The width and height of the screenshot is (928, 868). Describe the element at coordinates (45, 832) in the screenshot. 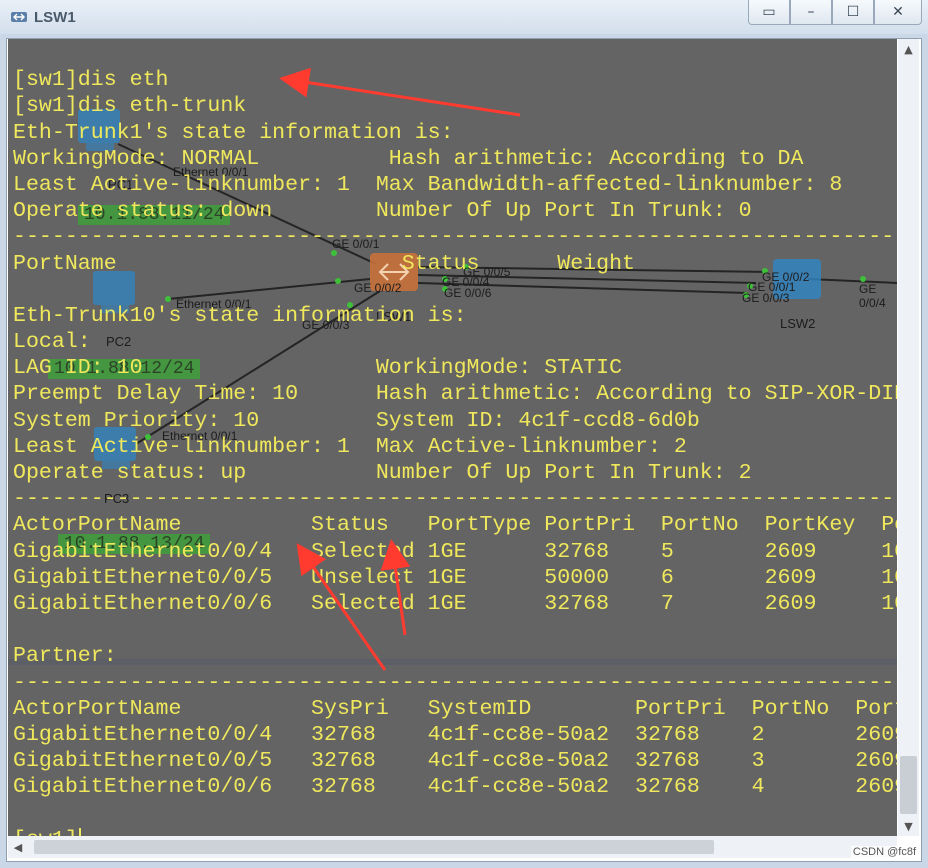

I see `terminal-prompt: [sw1]` at that location.